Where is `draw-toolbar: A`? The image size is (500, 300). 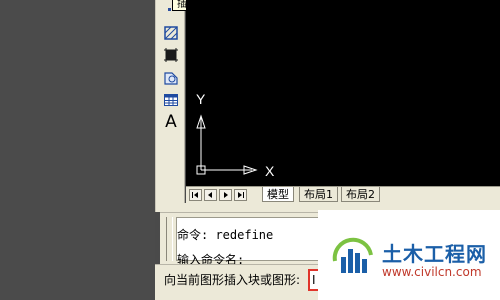 draw-toolbar: A is located at coordinates (170, 106).